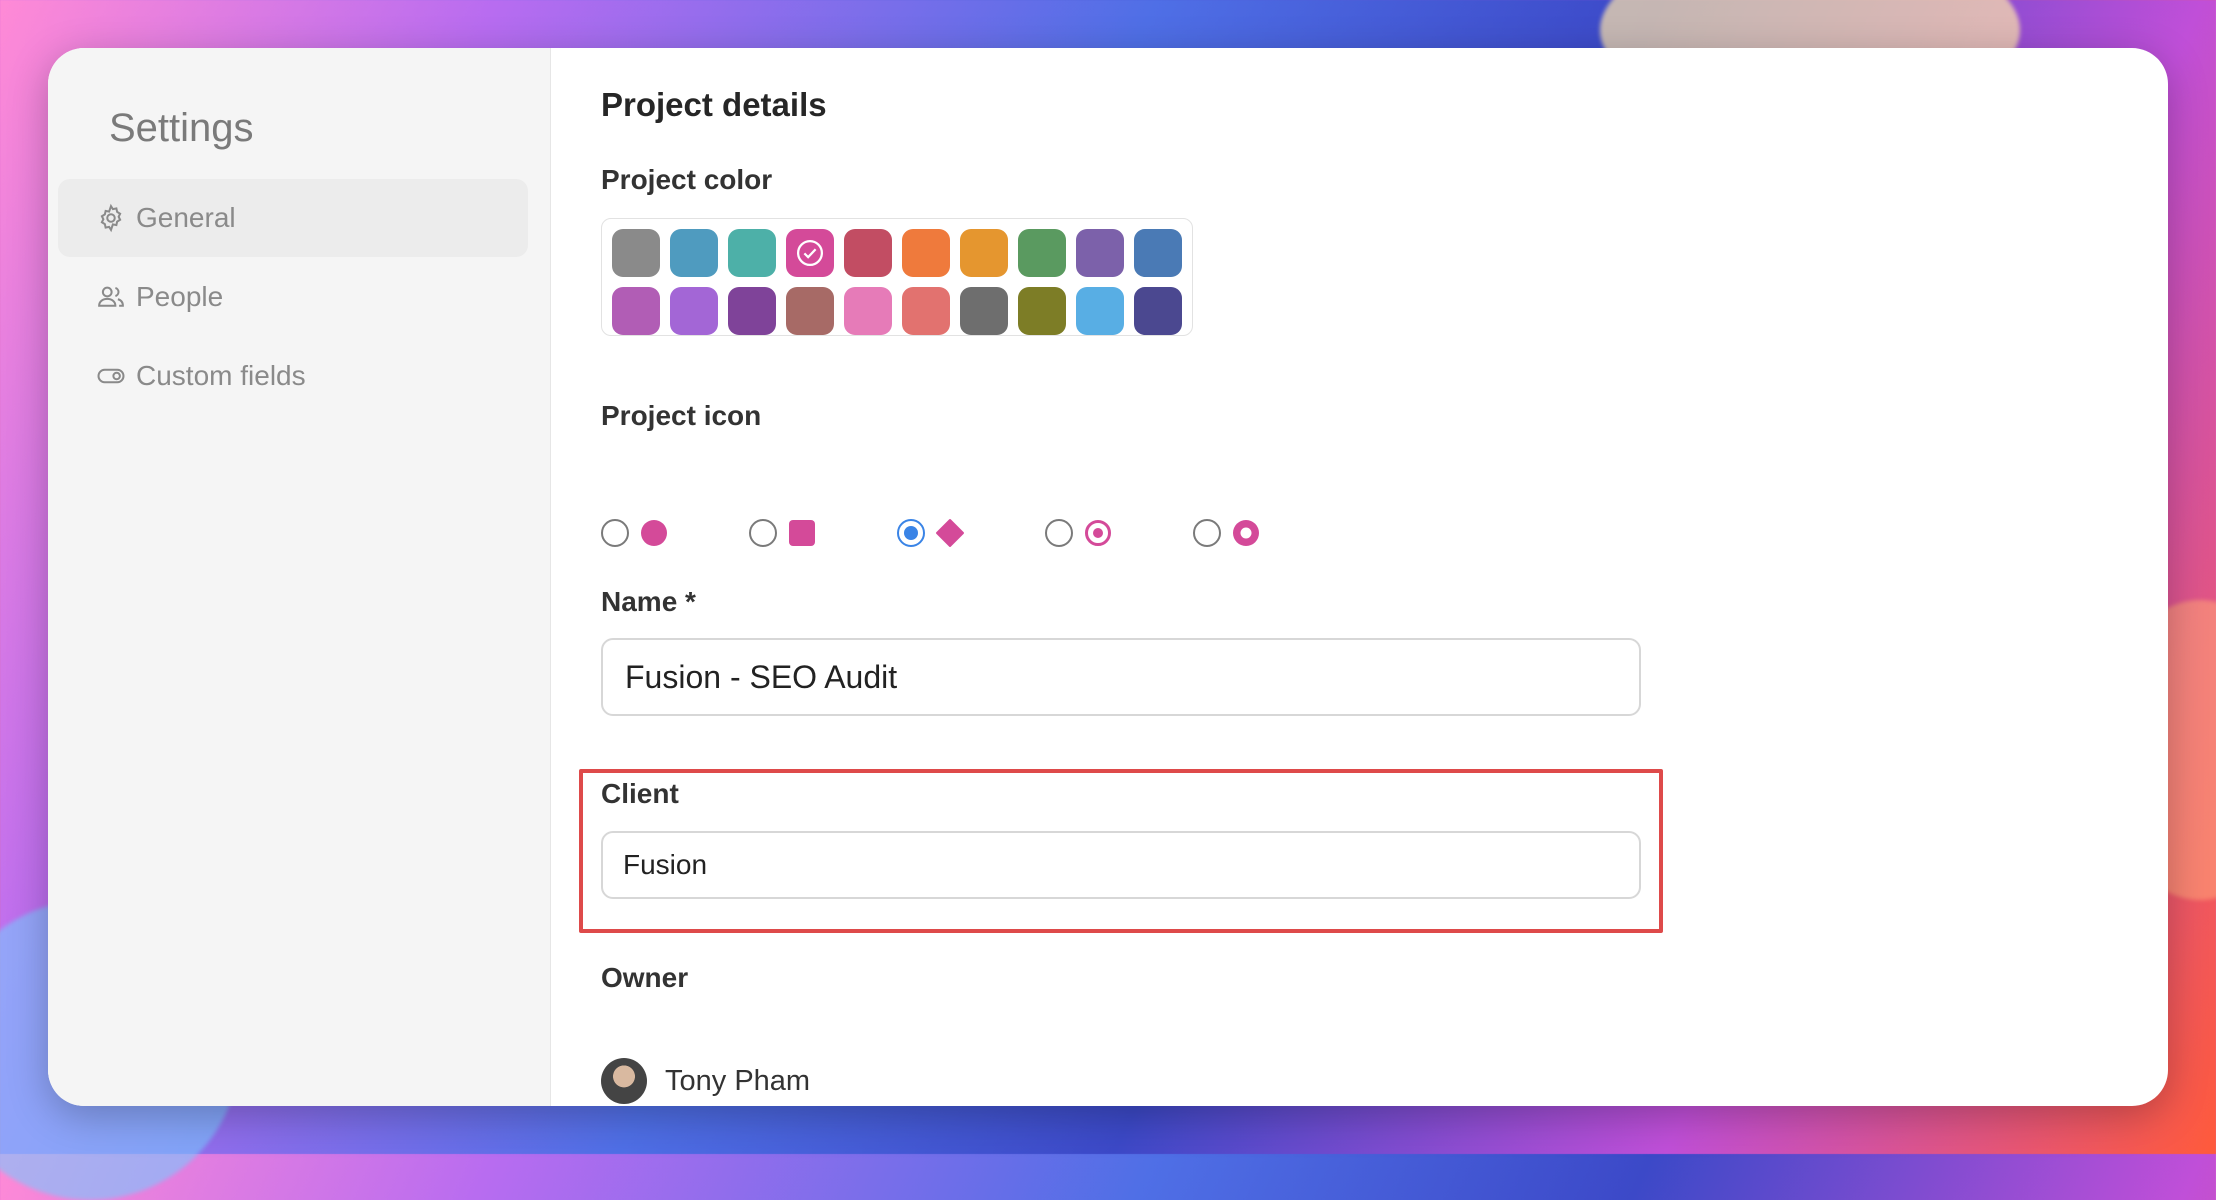 The image size is (2216, 1200). Describe the element at coordinates (714, 104) in the screenshot. I see `page-title: Project details` at that location.